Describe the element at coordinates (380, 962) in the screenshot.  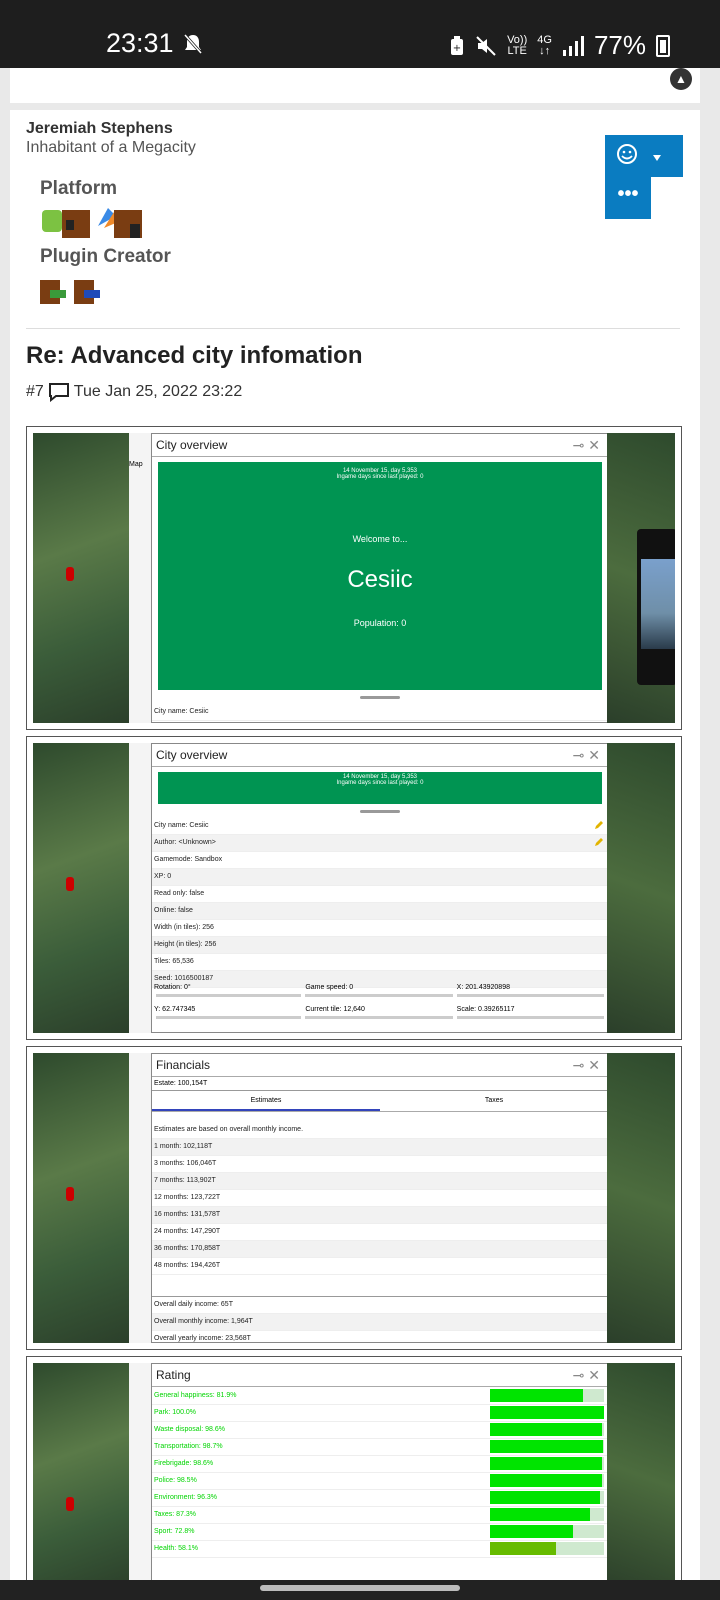
I see `info-row: Tiles: 65,536` at that location.